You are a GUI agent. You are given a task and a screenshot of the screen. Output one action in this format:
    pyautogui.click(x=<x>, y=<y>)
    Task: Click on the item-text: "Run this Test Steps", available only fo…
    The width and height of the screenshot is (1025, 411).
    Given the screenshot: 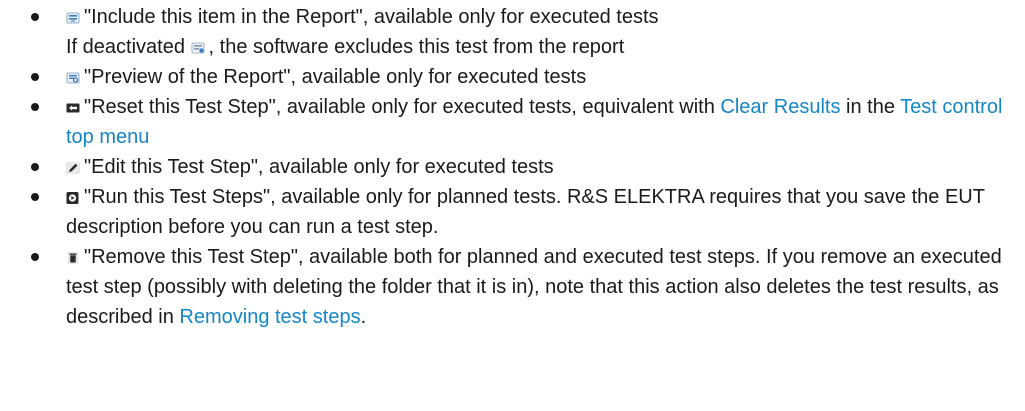 What is the action you would take?
    pyautogui.click(x=525, y=212)
    